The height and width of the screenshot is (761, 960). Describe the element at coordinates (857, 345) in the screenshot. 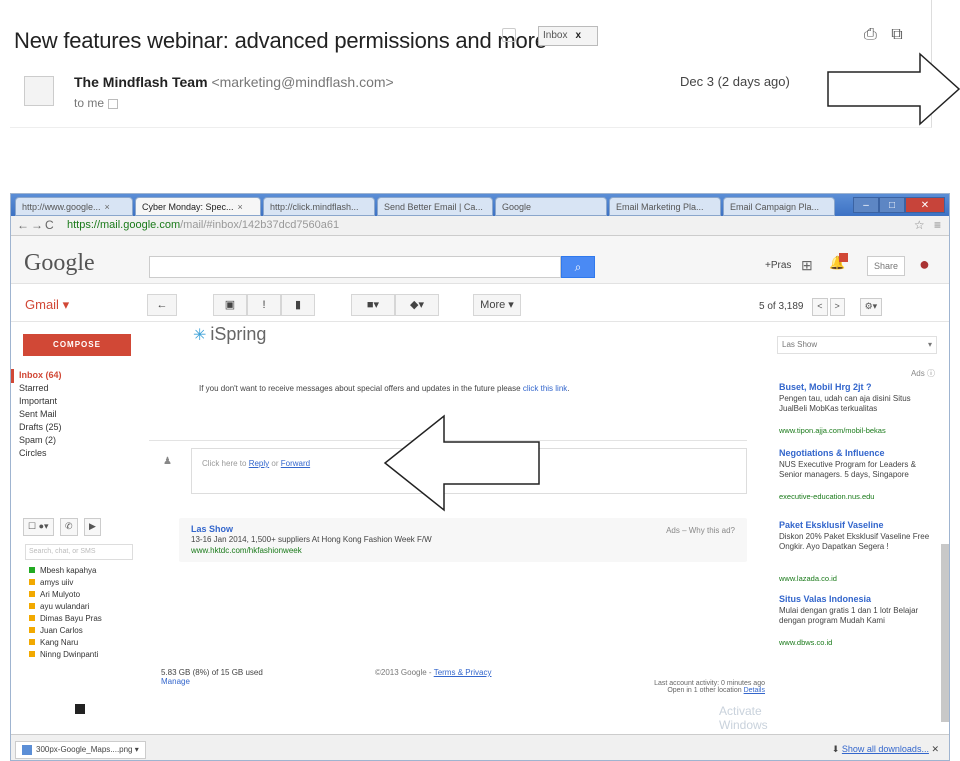

I see `ads-dropdown: Las Show ▾` at that location.